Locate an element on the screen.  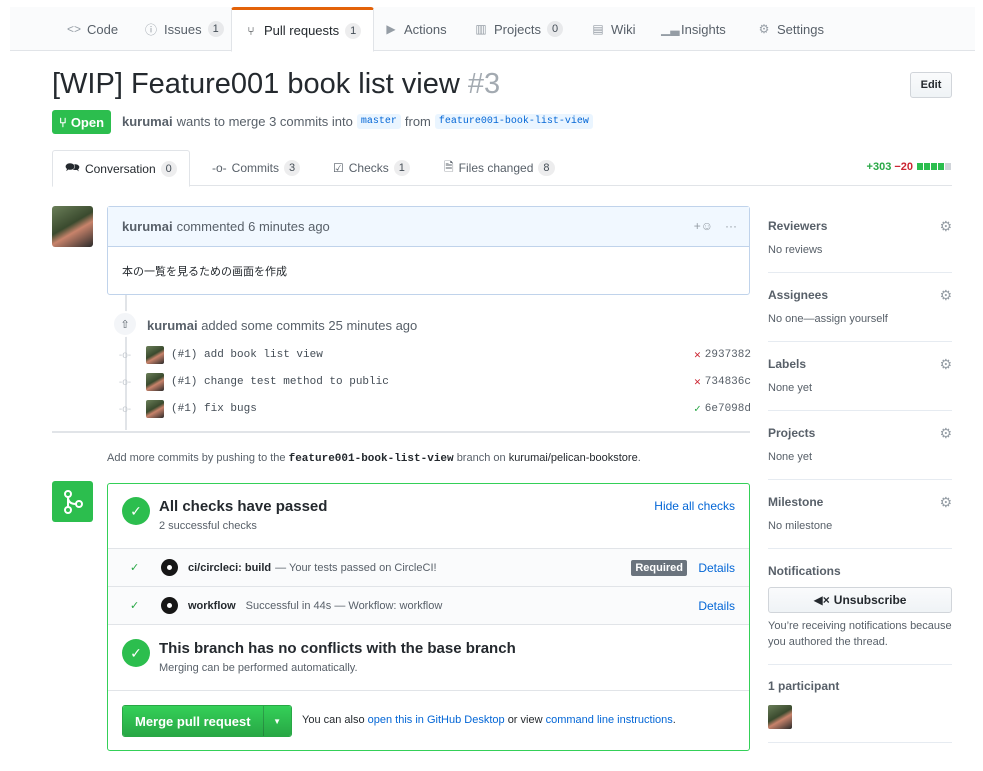
play-icon: ▶ is located at coordinates (391, 29).